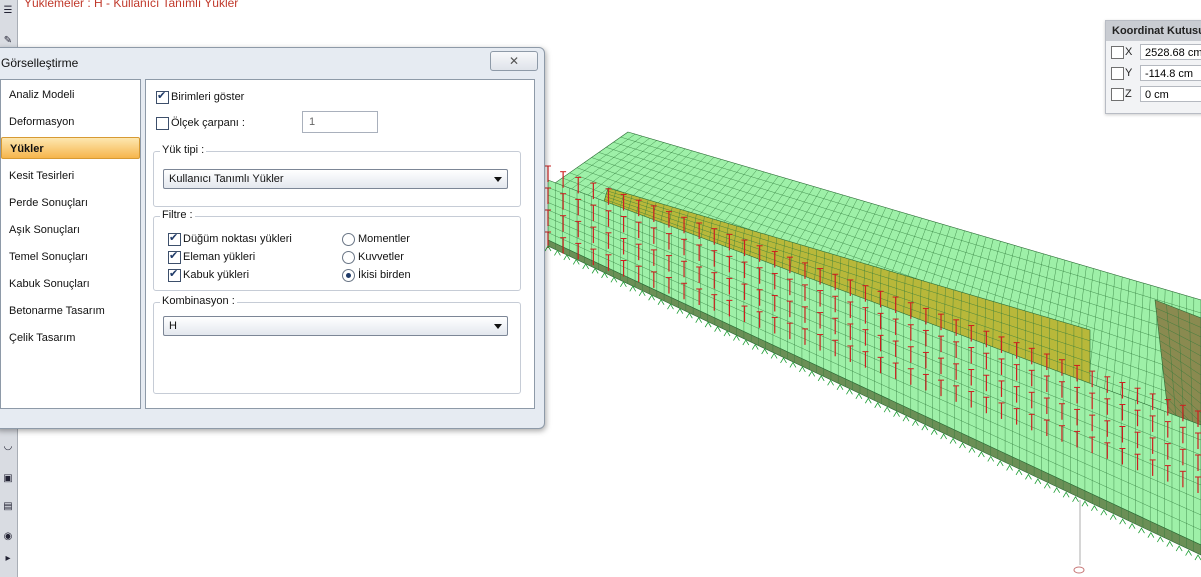  Describe the element at coordinates (174, 238) in the screenshot. I see `node-loads-checkbox` at that location.